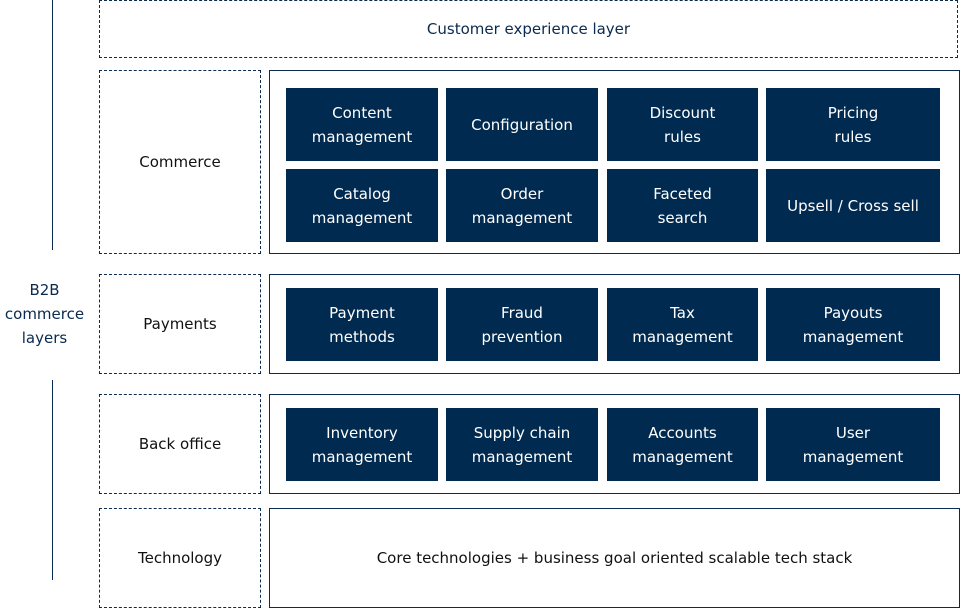 The image size is (960, 608). Describe the element at coordinates (52, 125) in the screenshot. I see `bracket-line-top` at that location.